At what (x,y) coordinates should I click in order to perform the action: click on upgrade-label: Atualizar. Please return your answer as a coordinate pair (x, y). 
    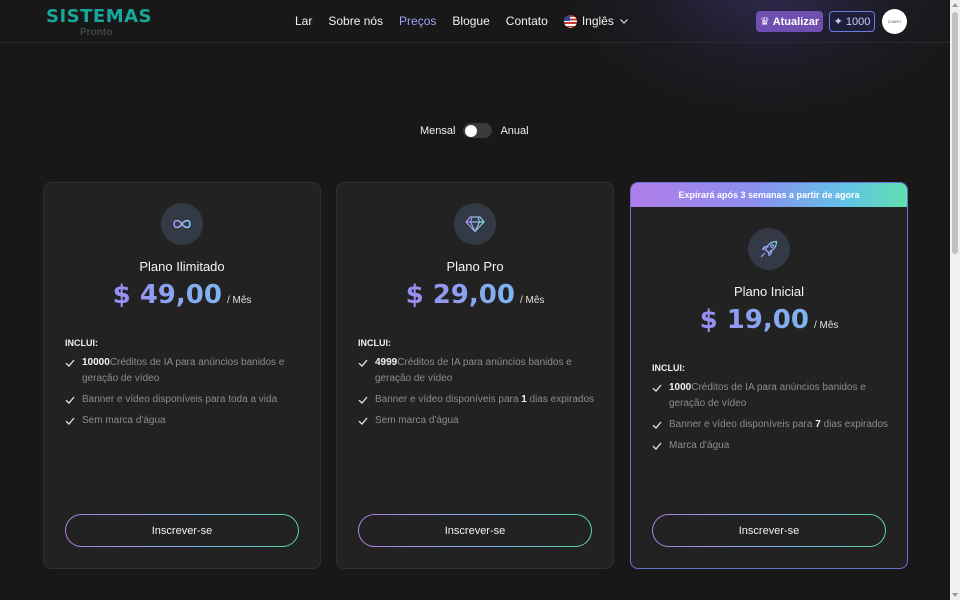
    Looking at the image, I should click on (796, 21).